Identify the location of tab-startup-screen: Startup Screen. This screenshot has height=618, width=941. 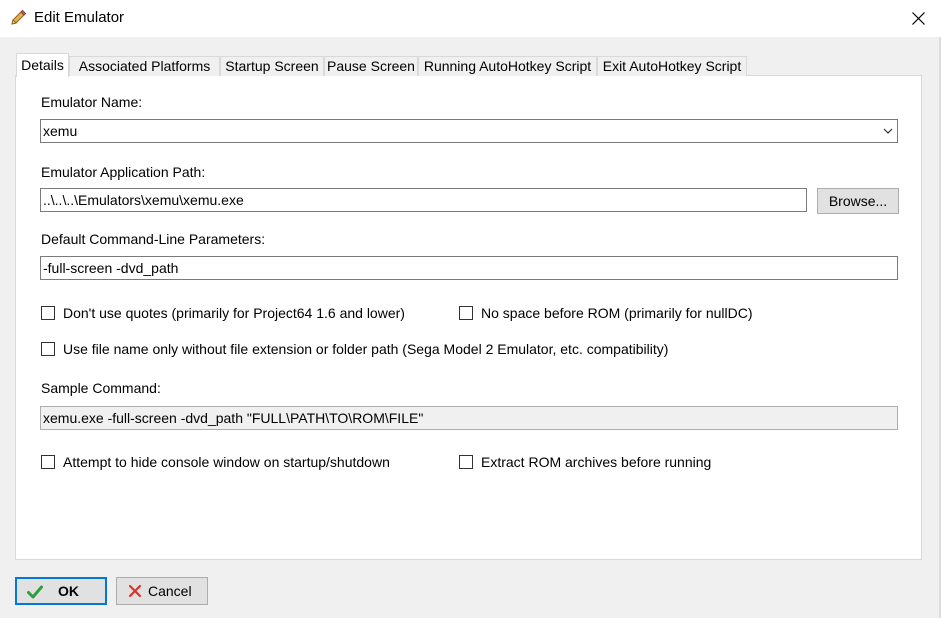
(272, 66).